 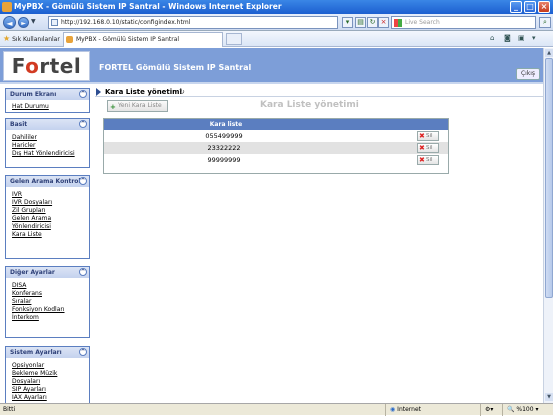 I want to click on scrollbar-thumb, so click(x=549, y=178).